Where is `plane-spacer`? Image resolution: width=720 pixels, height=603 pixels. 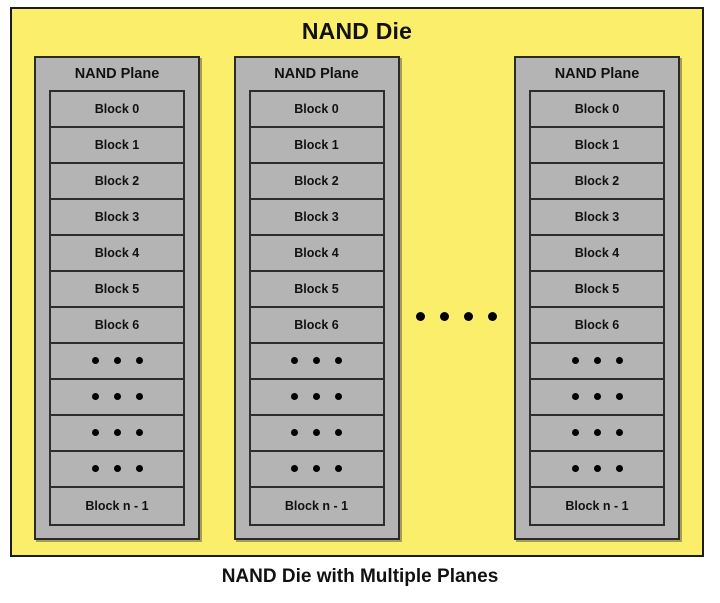 plane-spacer is located at coordinates (217, 61).